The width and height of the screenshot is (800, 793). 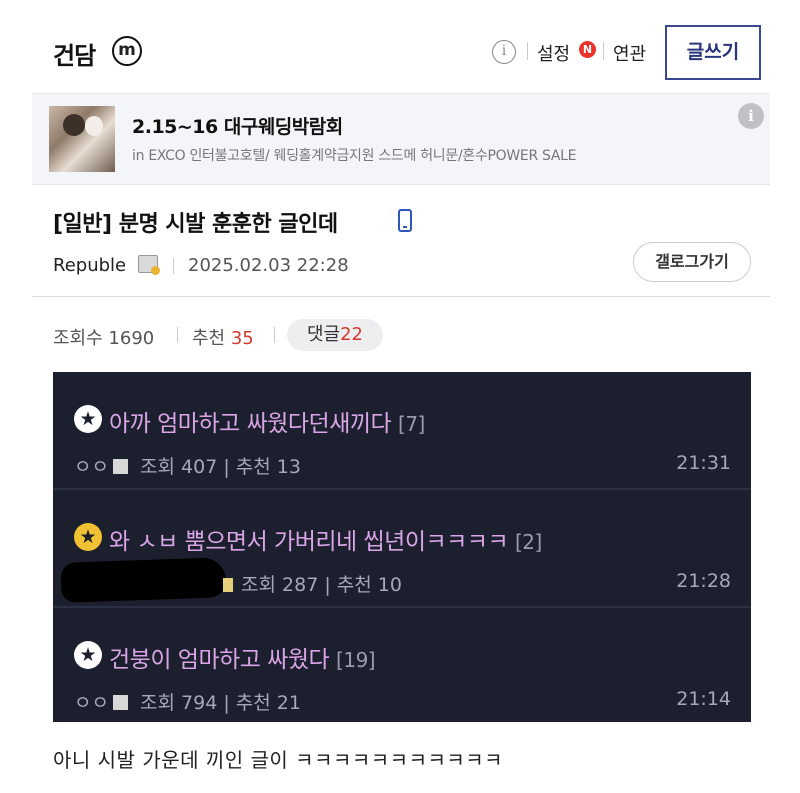 I want to click on comment-count-button: 댓글22, so click(x=335, y=335).